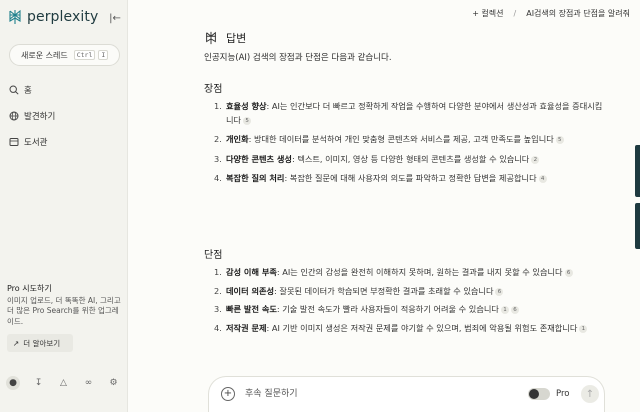 The height and width of the screenshot is (412, 640). What do you see at coordinates (228, 394) in the screenshot?
I see `attach-plus-icon: +` at bounding box center [228, 394].